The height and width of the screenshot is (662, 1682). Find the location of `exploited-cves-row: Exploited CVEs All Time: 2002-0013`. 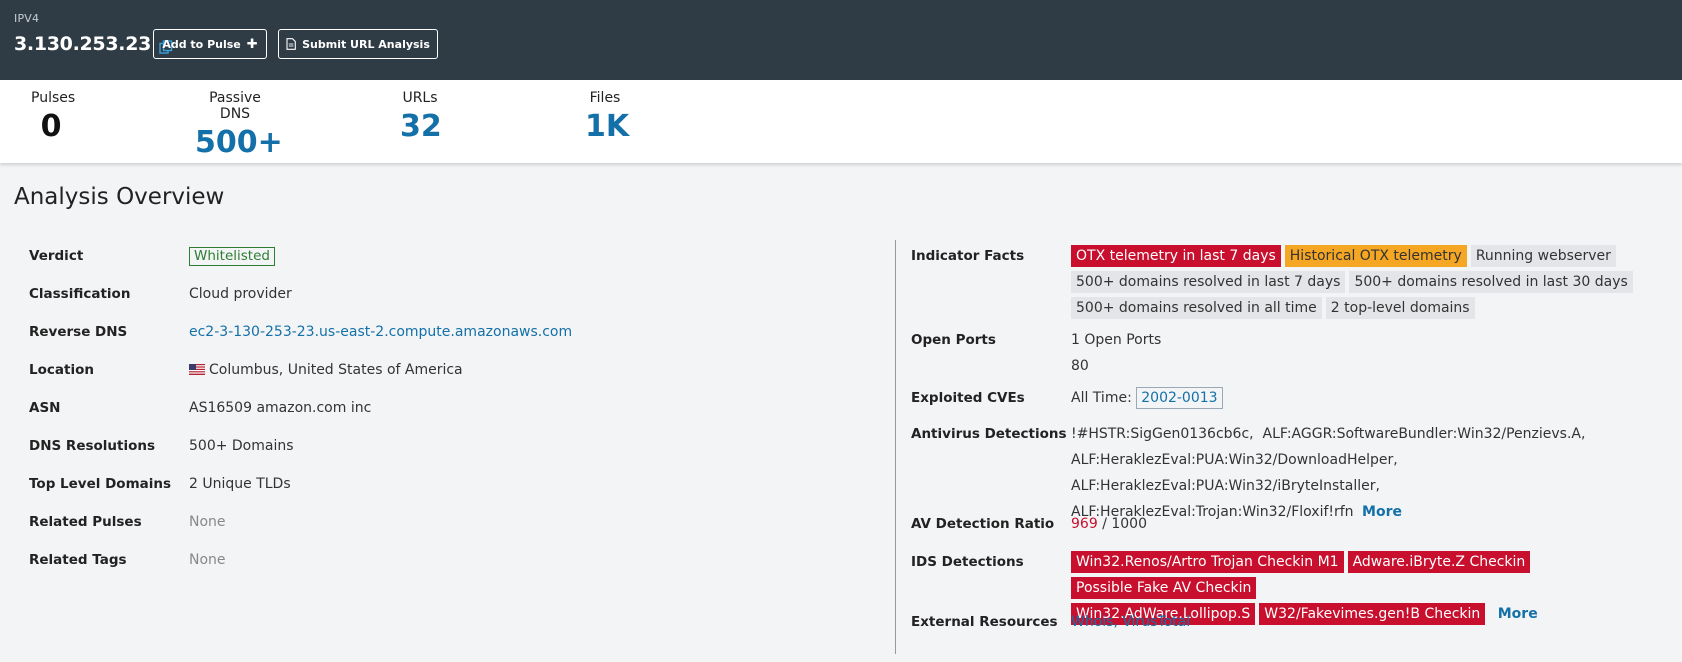

exploited-cves-row: Exploited CVEs All Time: 2002-0013 is located at coordinates (1291, 405).